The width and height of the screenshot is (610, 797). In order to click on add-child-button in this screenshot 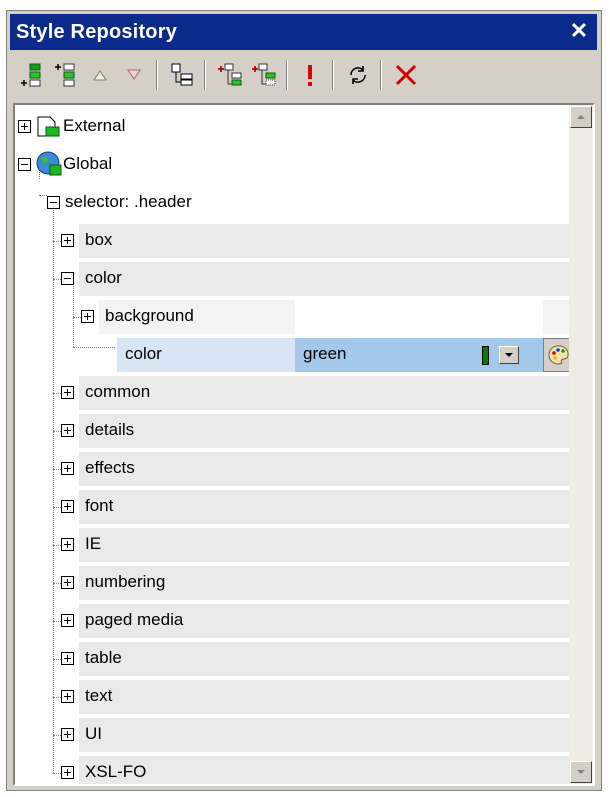, I will do `click(230, 75)`.